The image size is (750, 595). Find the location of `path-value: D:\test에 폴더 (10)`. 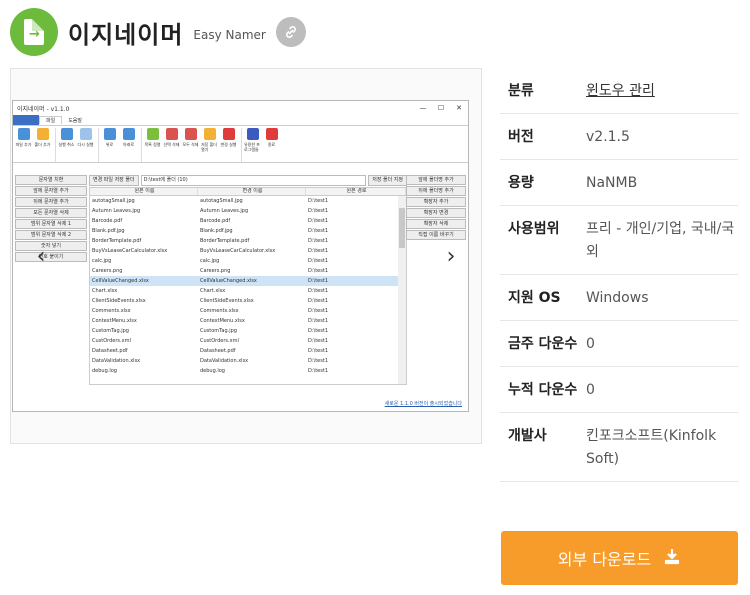

path-value: D:\test에 폴더 (10) is located at coordinates (253, 180).